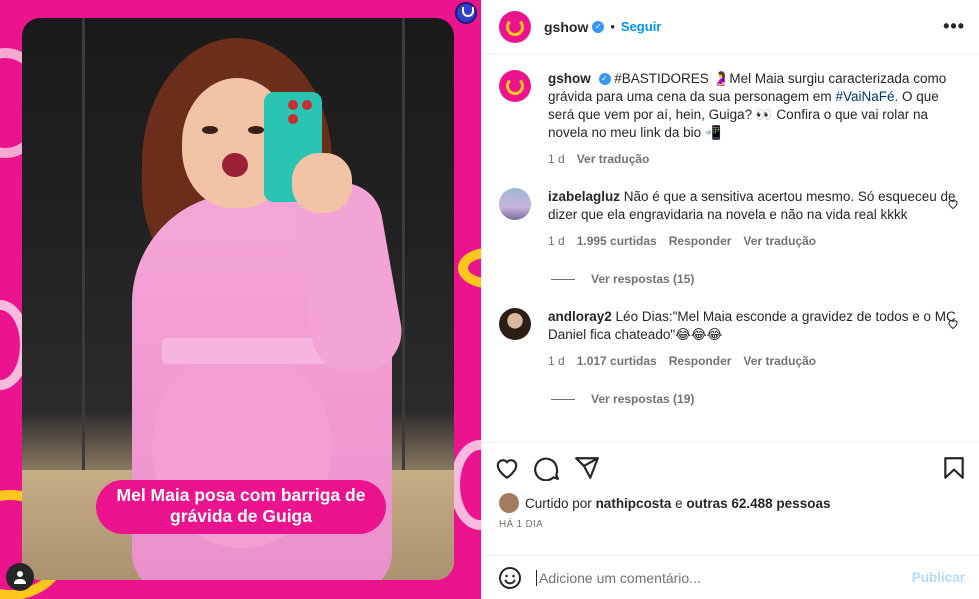  What do you see at coordinates (587, 468) in the screenshot?
I see `share-icon` at bounding box center [587, 468].